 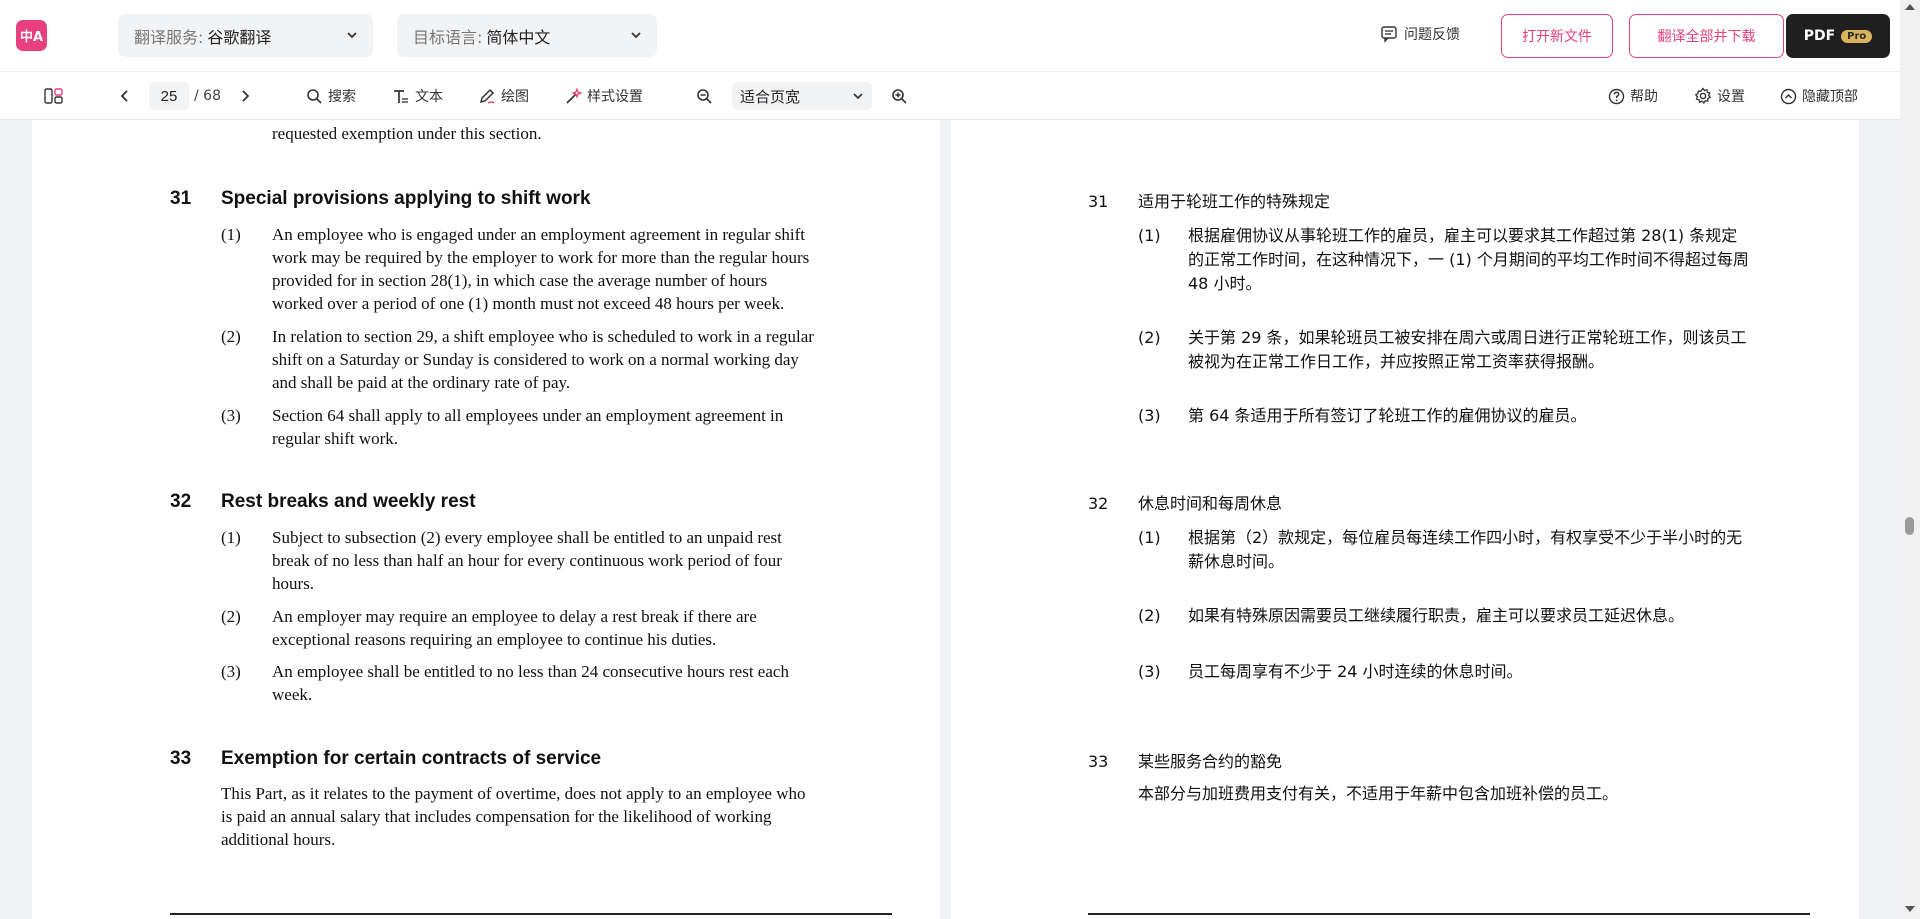 I want to click on sidebar-toggle-button, so click(x=56, y=96).